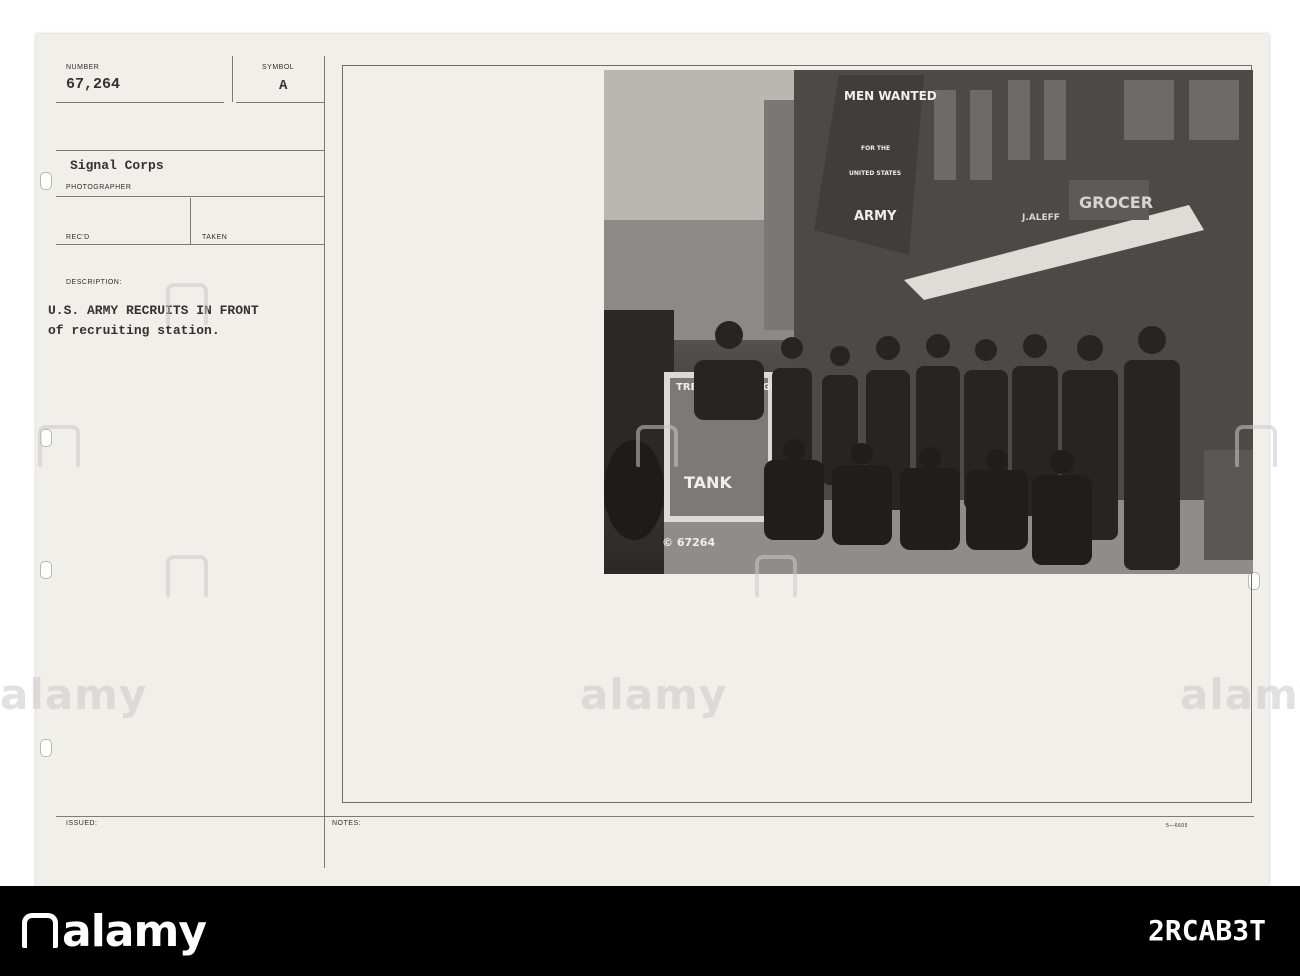 The height and width of the screenshot is (976, 1300). Describe the element at coordinates (324, 462) in the screenshot. I see `rule-left-panel-edge` at that location.